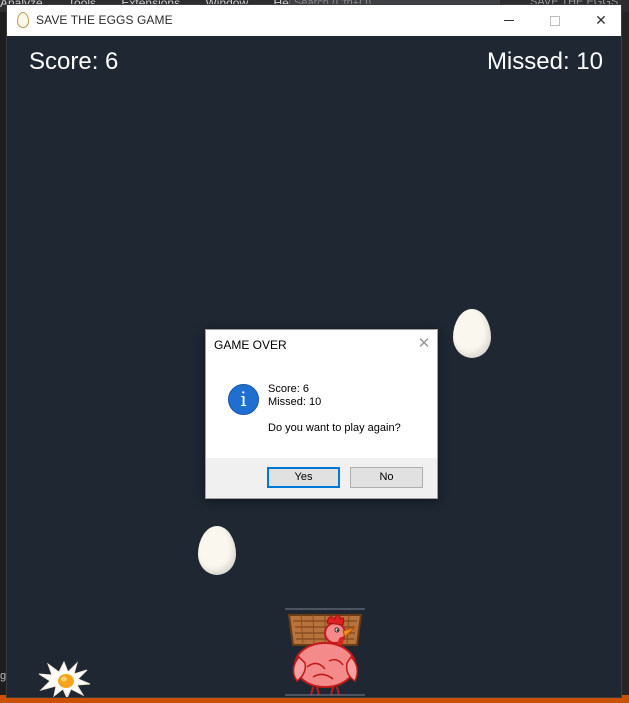 The width and height of the screenshot is (629, 703). I want to click on maximize-button, so click(555, 20).